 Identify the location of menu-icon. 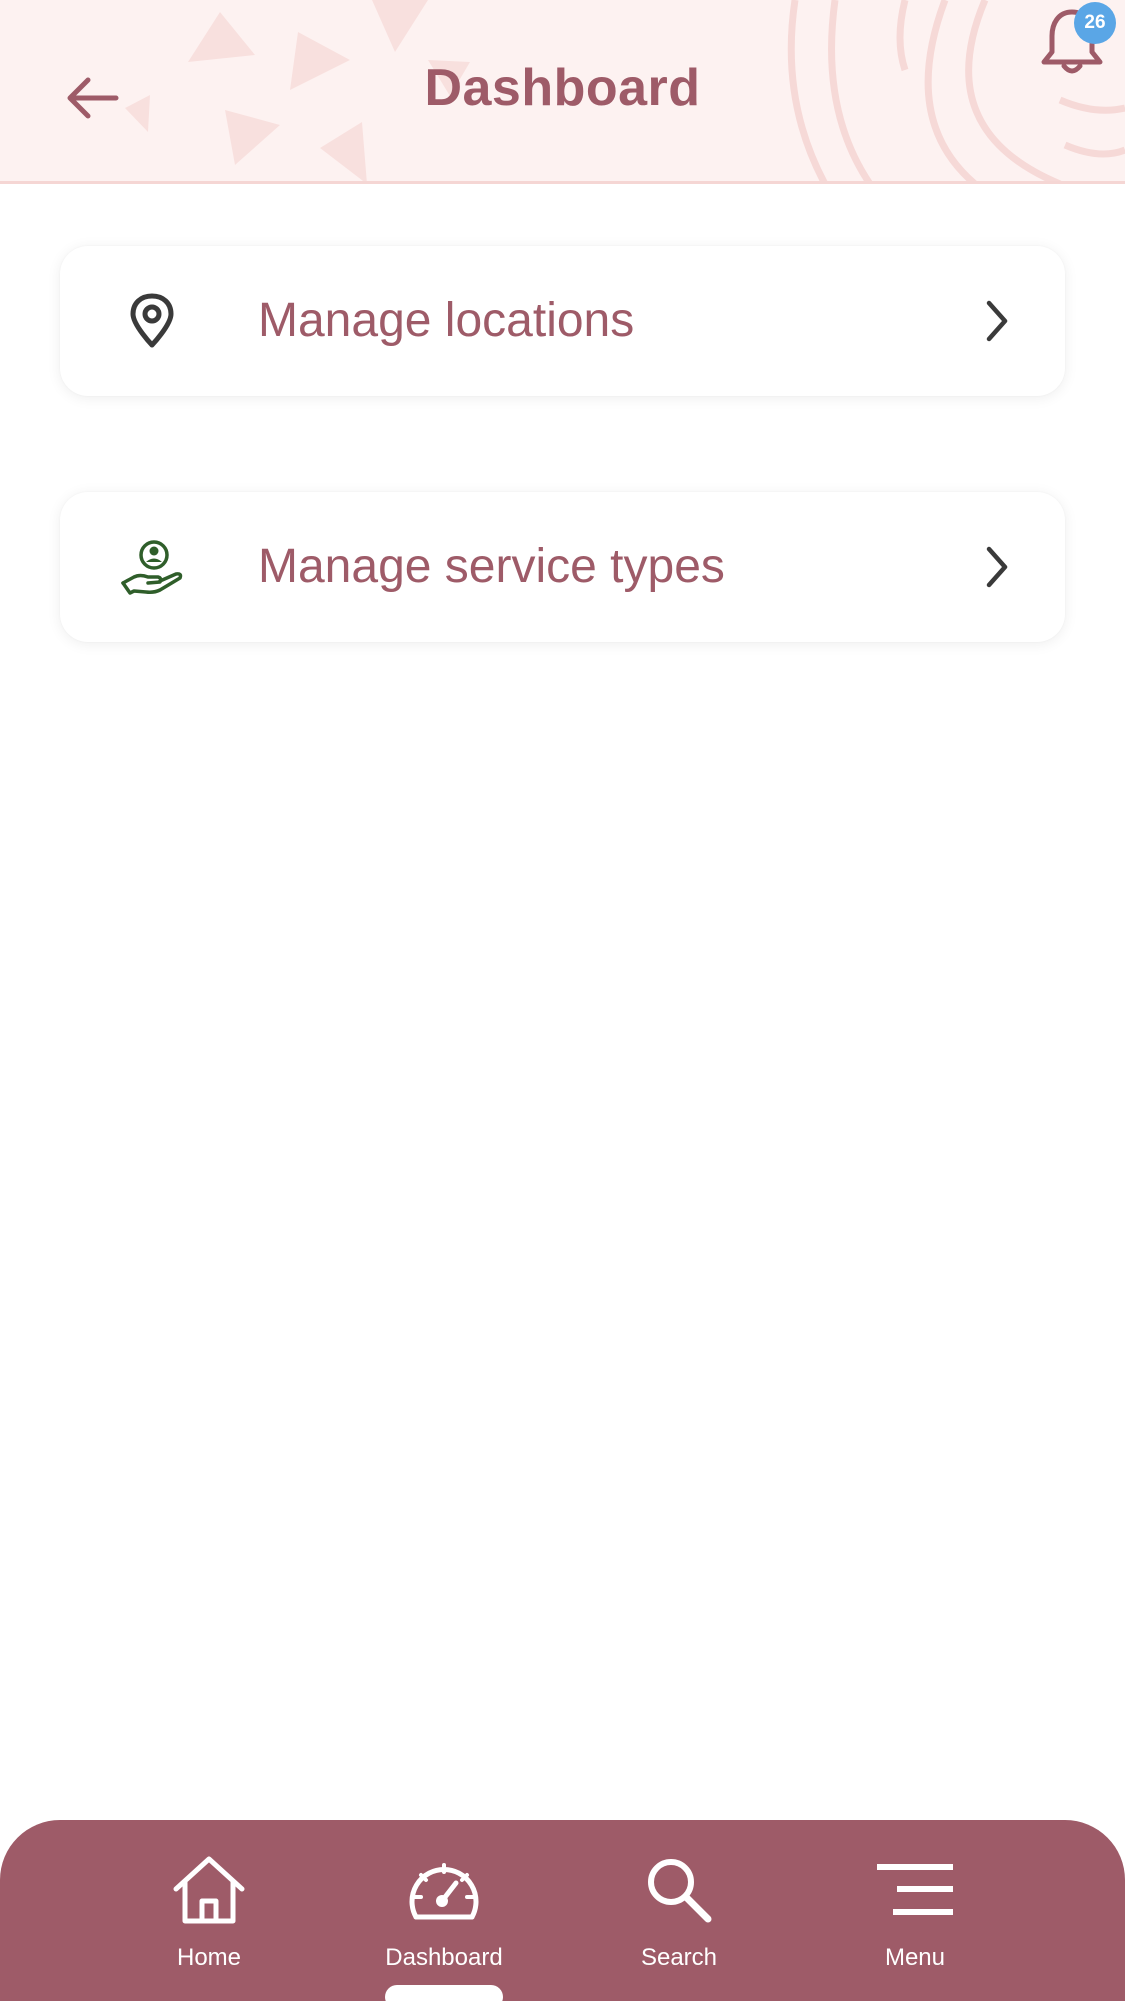
(915, 1890).